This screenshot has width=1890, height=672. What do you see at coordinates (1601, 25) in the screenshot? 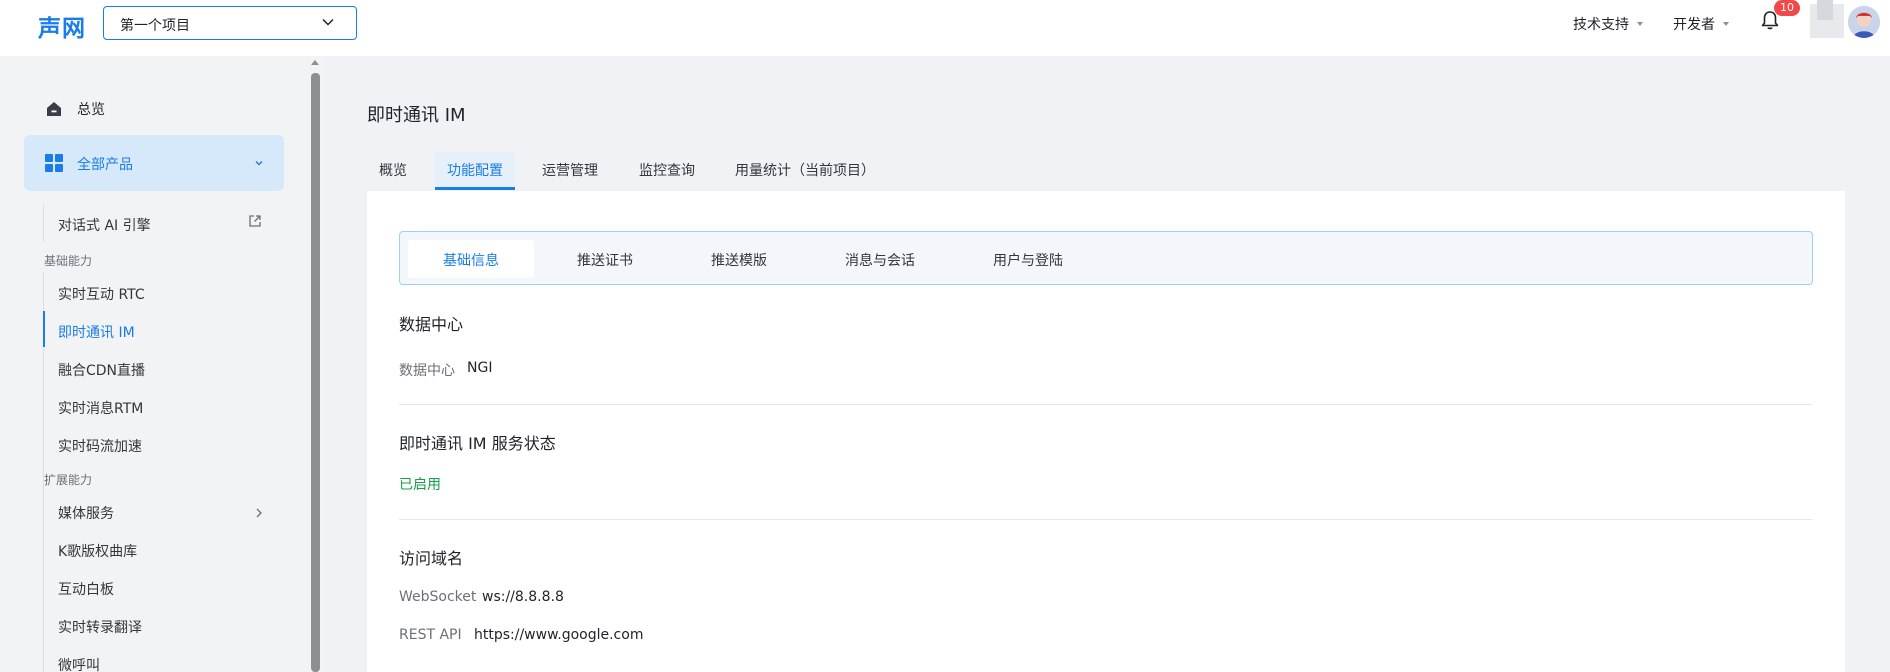
I see `tech-support-label: 技术支持` at bounding box center [1601, 25].